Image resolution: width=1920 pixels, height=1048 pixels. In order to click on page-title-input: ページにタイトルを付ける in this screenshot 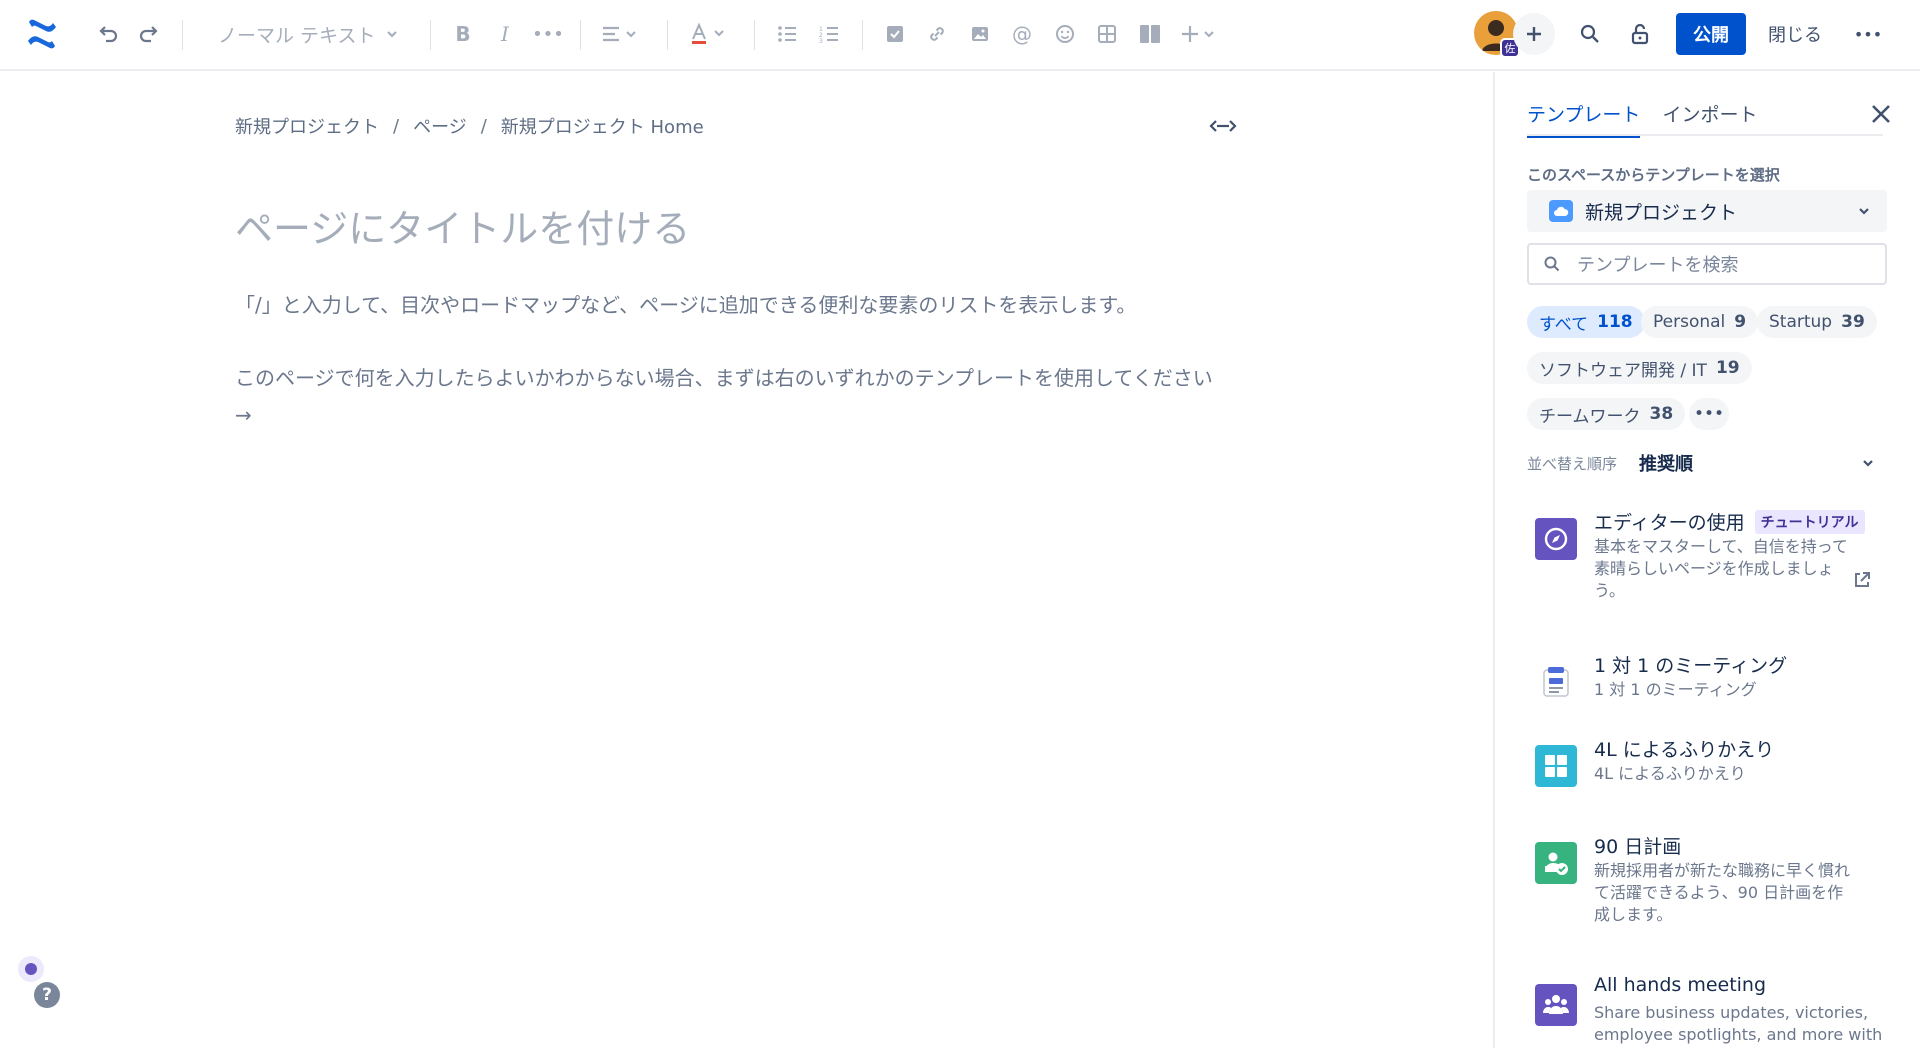, I will do `click(462, 225)`.